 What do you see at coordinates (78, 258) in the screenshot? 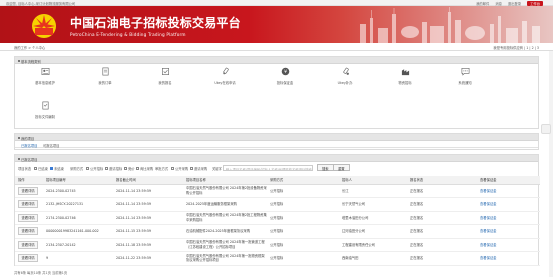
I see `project-code: 9` at bounding box center [78, 258].